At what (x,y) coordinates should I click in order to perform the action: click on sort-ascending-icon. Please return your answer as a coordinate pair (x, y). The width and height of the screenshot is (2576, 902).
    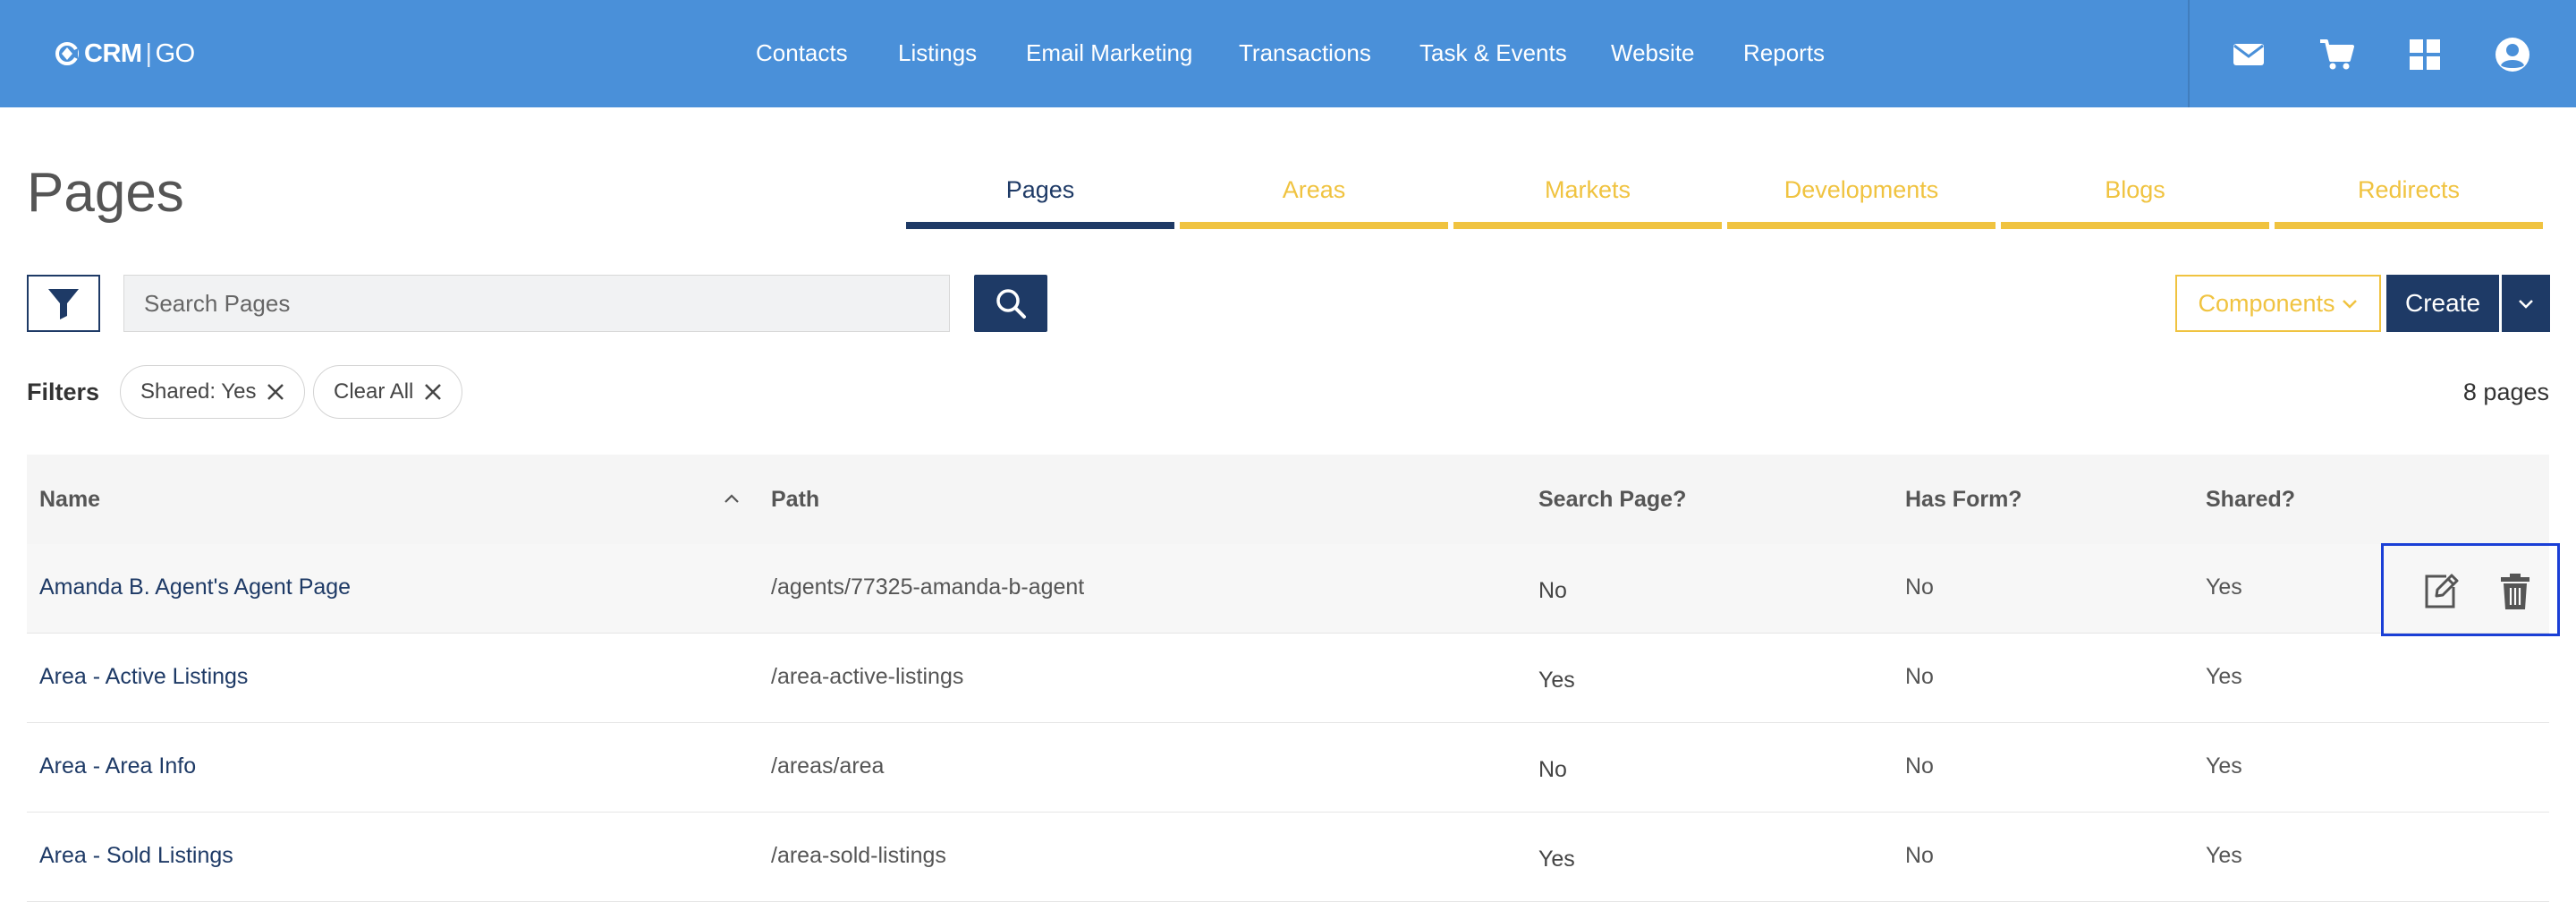
    Looking at the image, I should click on (731, 499).